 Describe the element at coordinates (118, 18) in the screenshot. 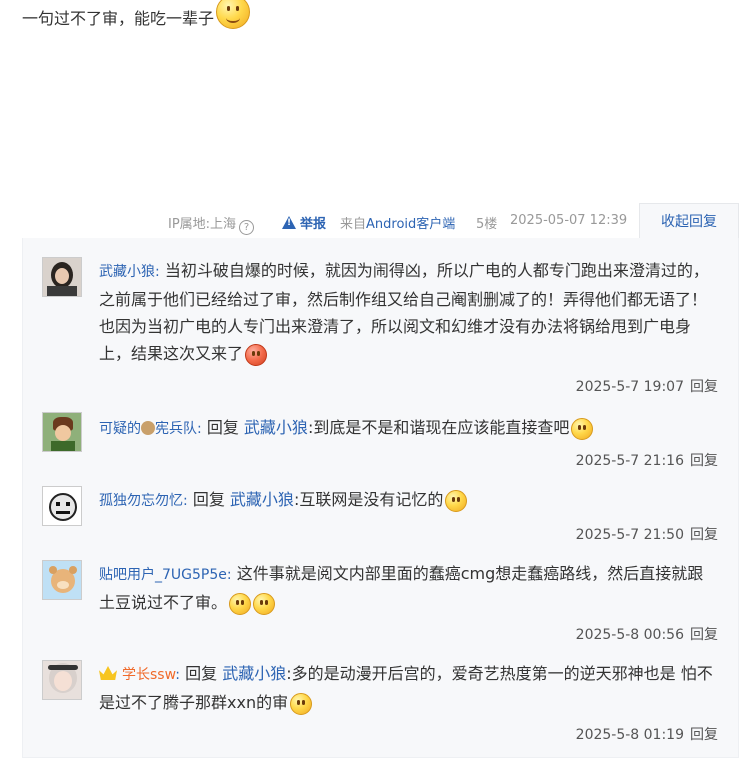

I see `post-text: 一句过不了审，能吃一辈子` at that location.